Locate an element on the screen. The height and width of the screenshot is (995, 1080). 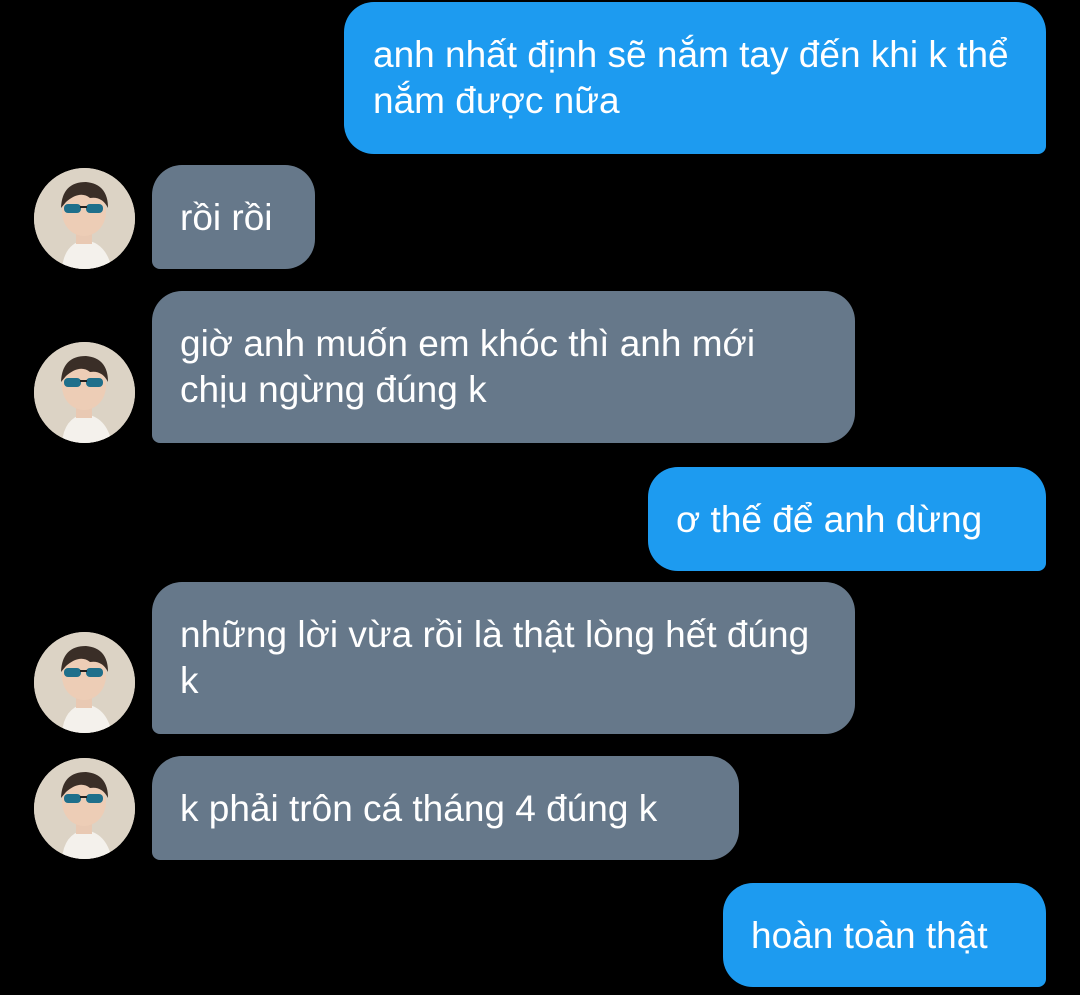
sent-message-bubble: hoàn toàn thật is located at coordinates (884, 935).